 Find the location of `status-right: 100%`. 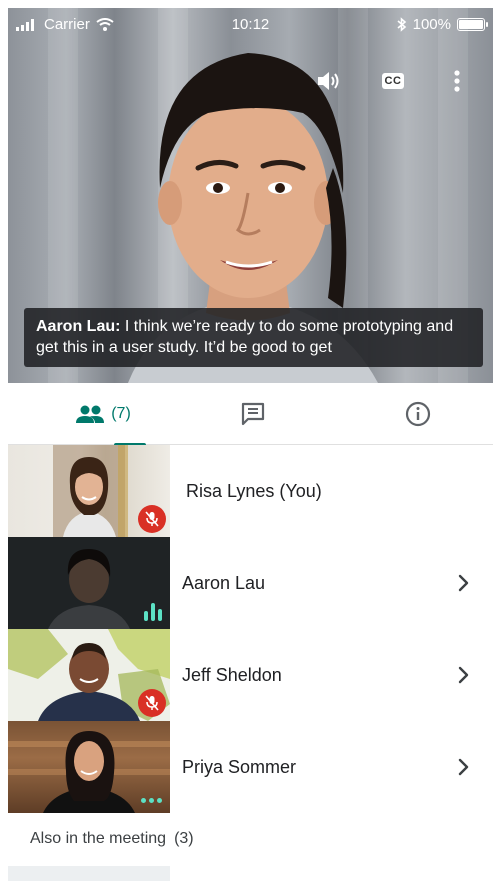

status-right: 100% is located at coordinates (442, 24).